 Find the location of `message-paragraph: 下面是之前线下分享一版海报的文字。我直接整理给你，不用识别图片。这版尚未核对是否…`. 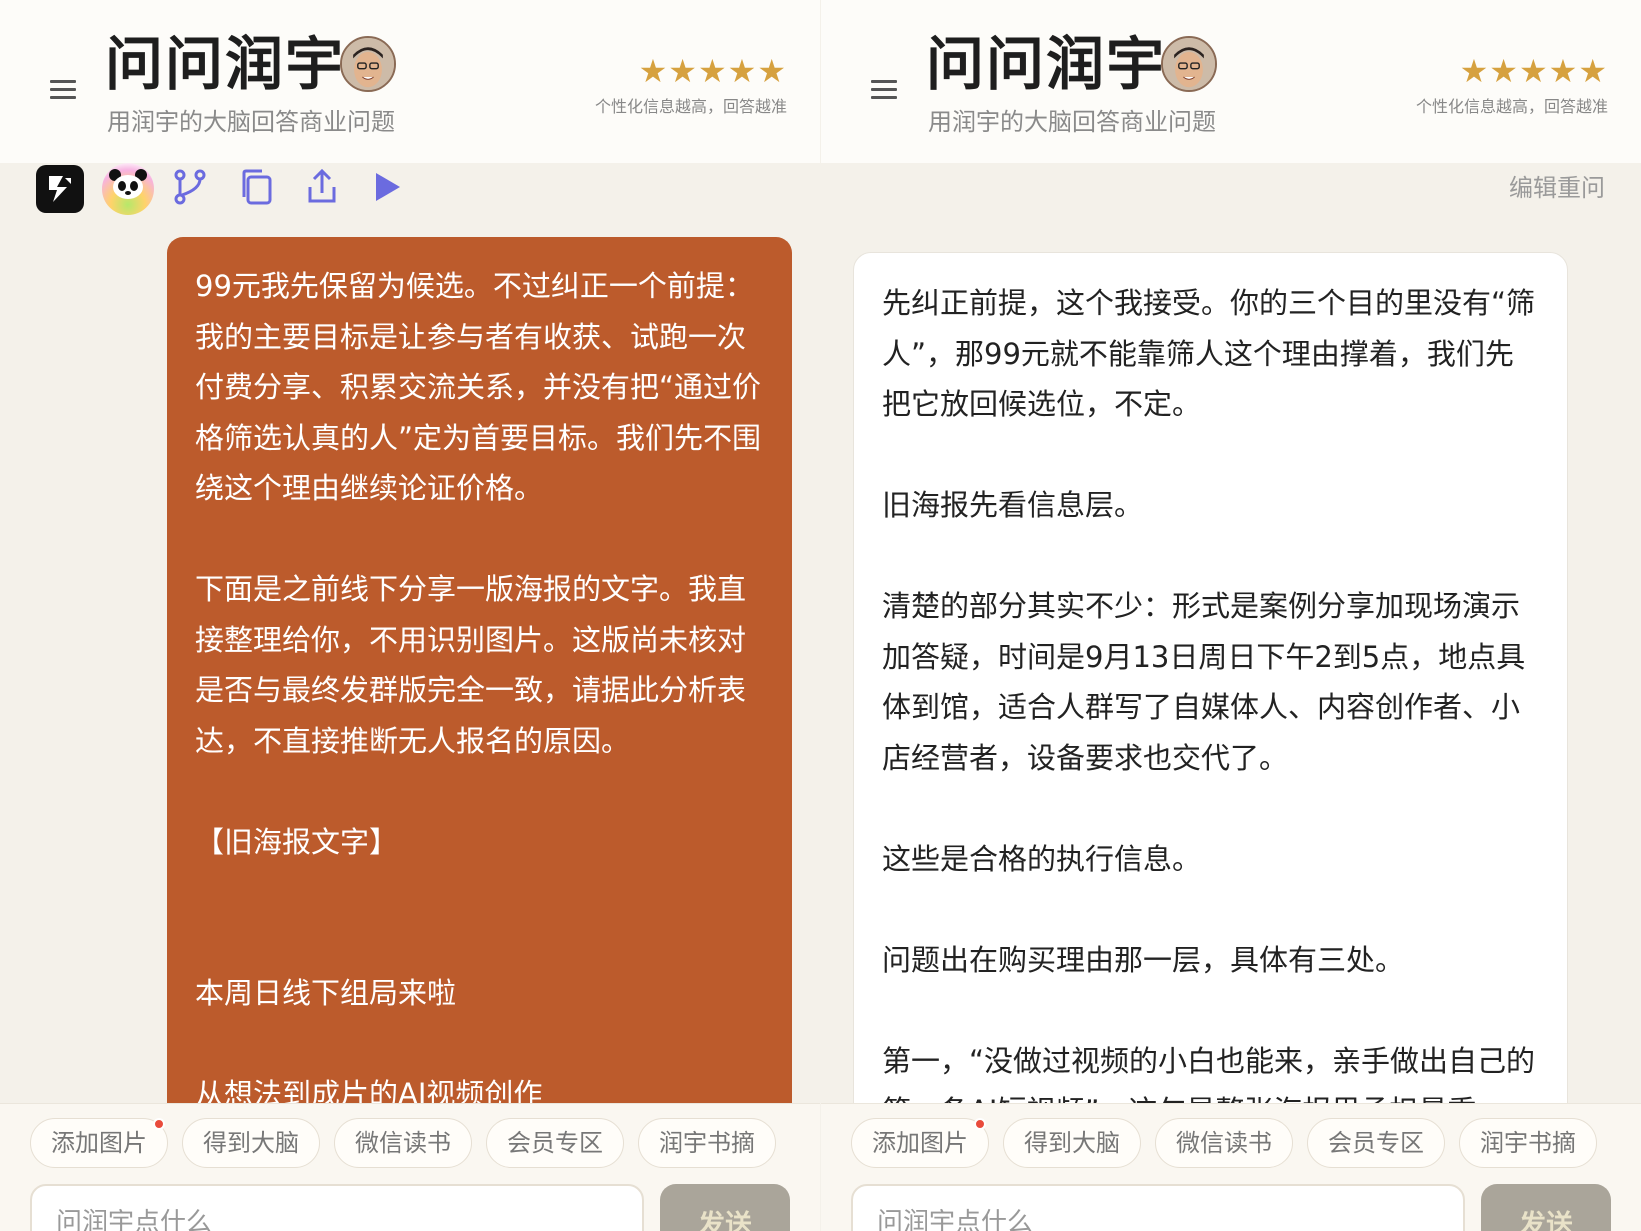

message-paragraph: 下面是之前线下分享一版海报的文字。我直接整理给你，不用识别图片。这版尚未核对是否… is located at coordinates (471, 665).